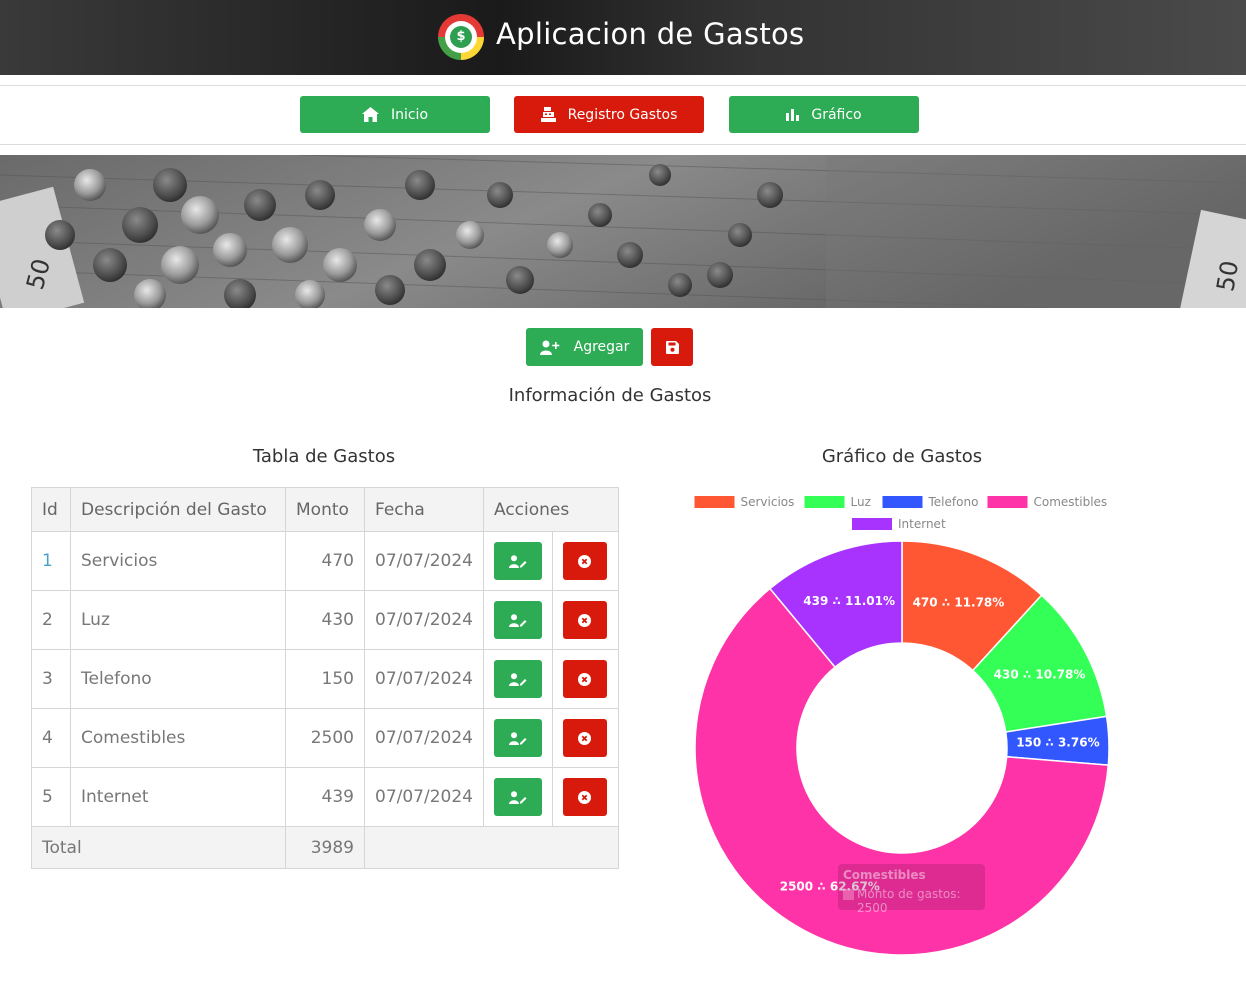 The width and height of the screenshot is (1246, 996). I want to click on table-title: Tabla de Gastos, so click(324, 456).